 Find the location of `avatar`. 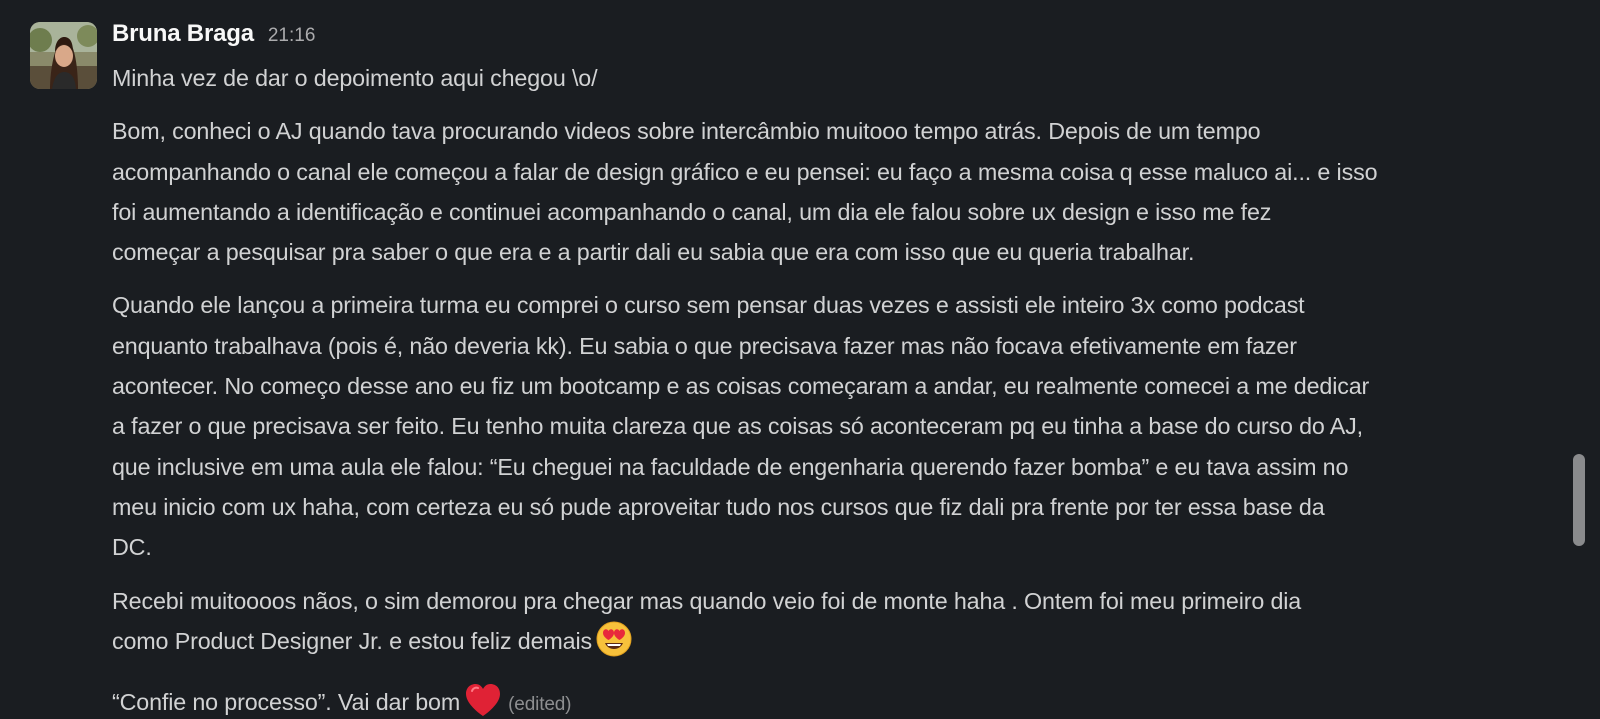

avatar is located at coordinates (63, 55).